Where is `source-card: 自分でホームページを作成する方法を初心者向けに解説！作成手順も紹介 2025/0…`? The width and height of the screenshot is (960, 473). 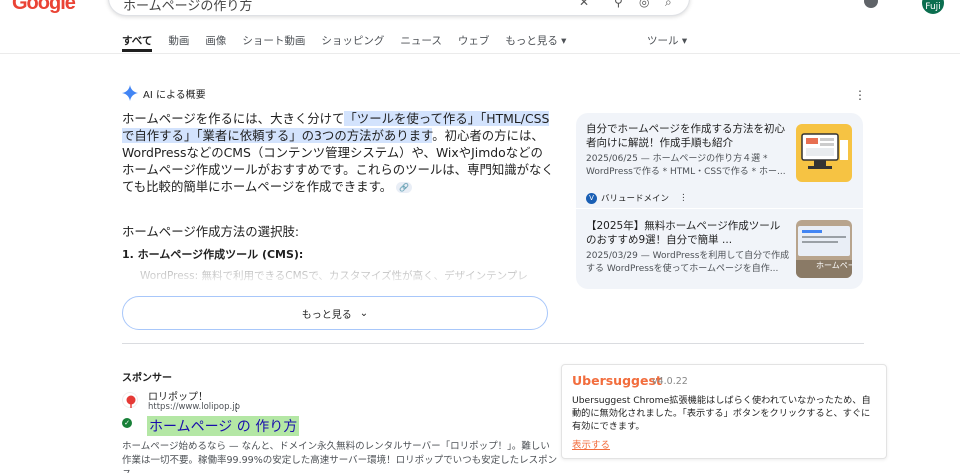
source-card: 自分でホームページを作成する方法を初心者向けに解説！作成手順も紹介 2025/0… is located at coordinates (721, 164).